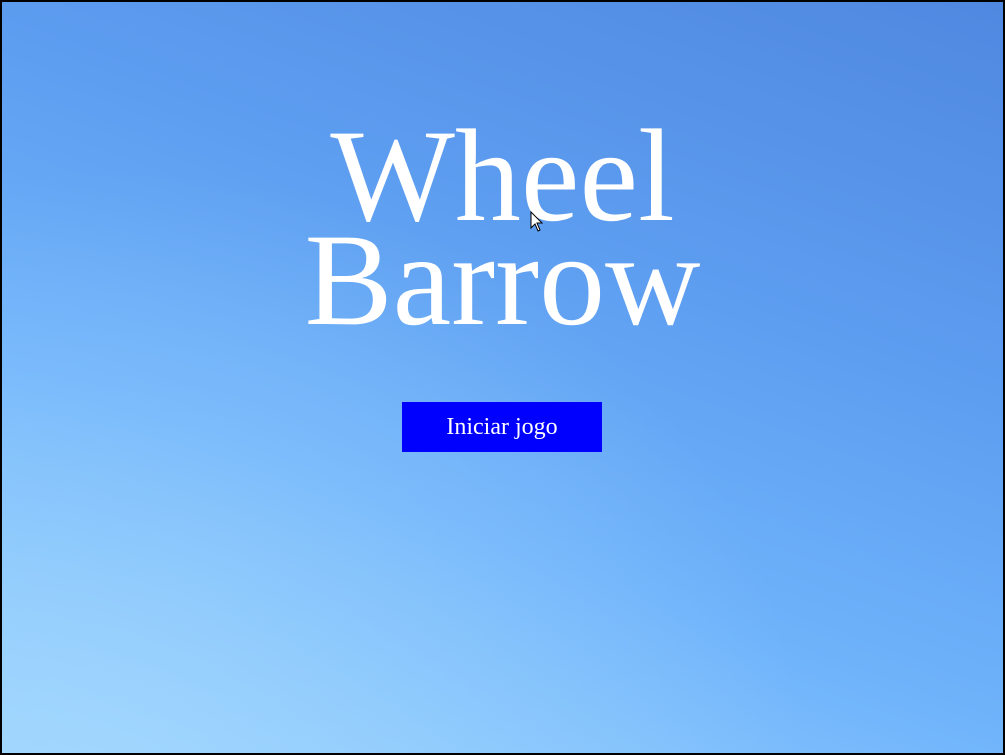 The image size is (1005, 755). What do you see at coordinates (537, 221) in the screenshot?
I see `mouse-pointer-icon` at bounding box center [537, 221].